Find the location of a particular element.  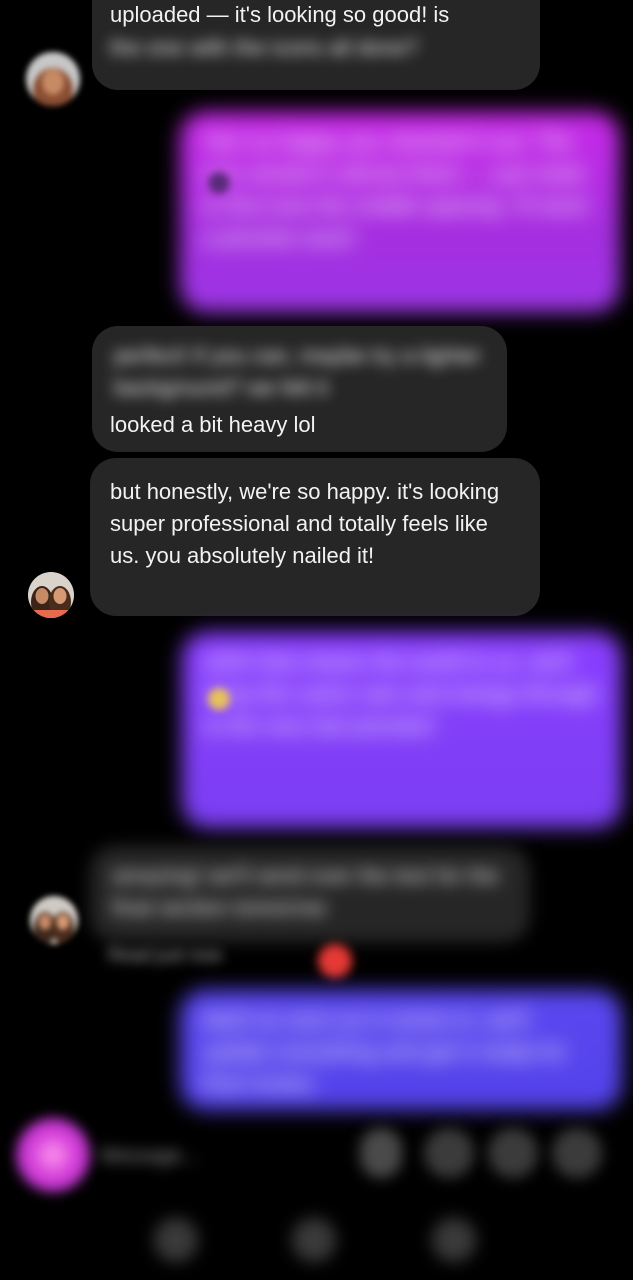

image-icon is located at coordinates (449, 1153).